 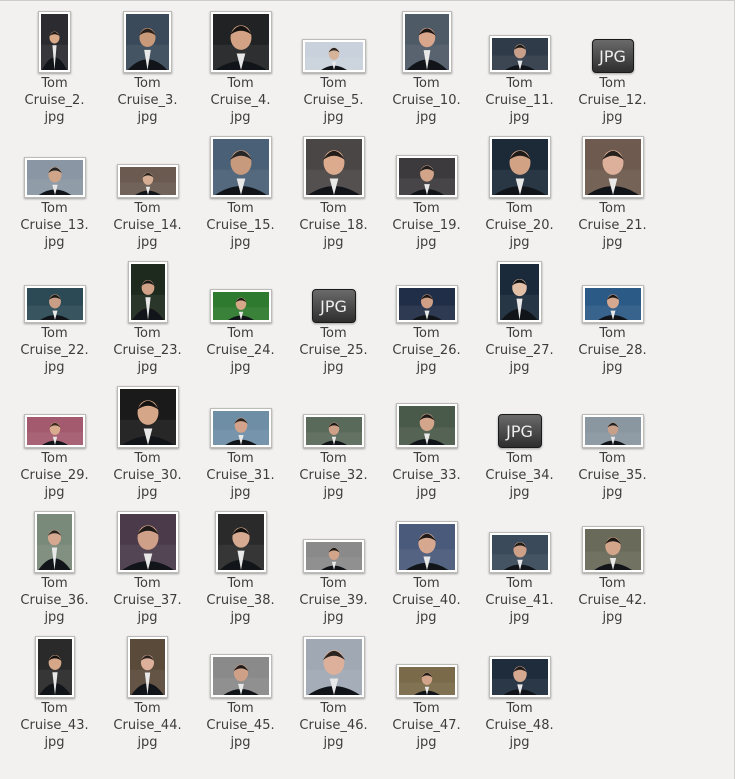 I want to click on file-item: Tom Cruise_32. jpg, so click(x=333, y=438).